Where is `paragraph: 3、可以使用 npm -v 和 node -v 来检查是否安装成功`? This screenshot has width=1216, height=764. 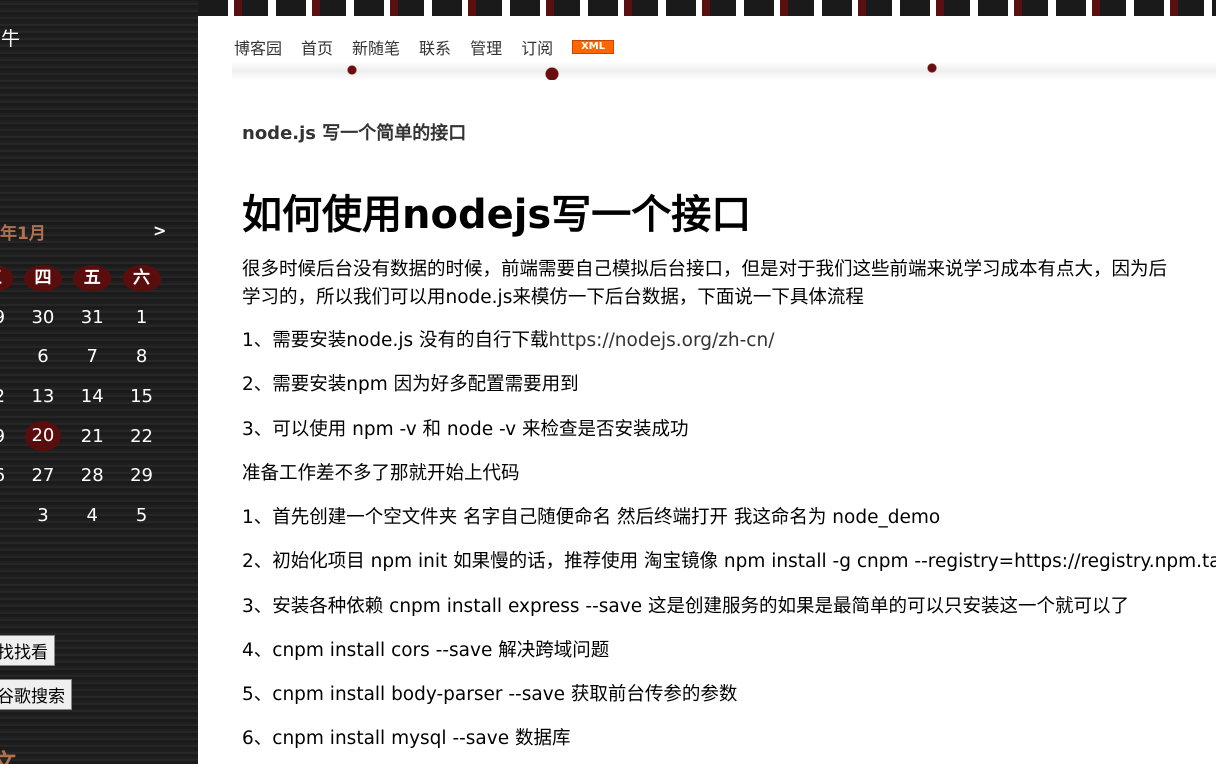
paragraph: 3、可以使用 npm -v 和 node -v 来检查是否安装成功 is located at coordinates (465, 429).